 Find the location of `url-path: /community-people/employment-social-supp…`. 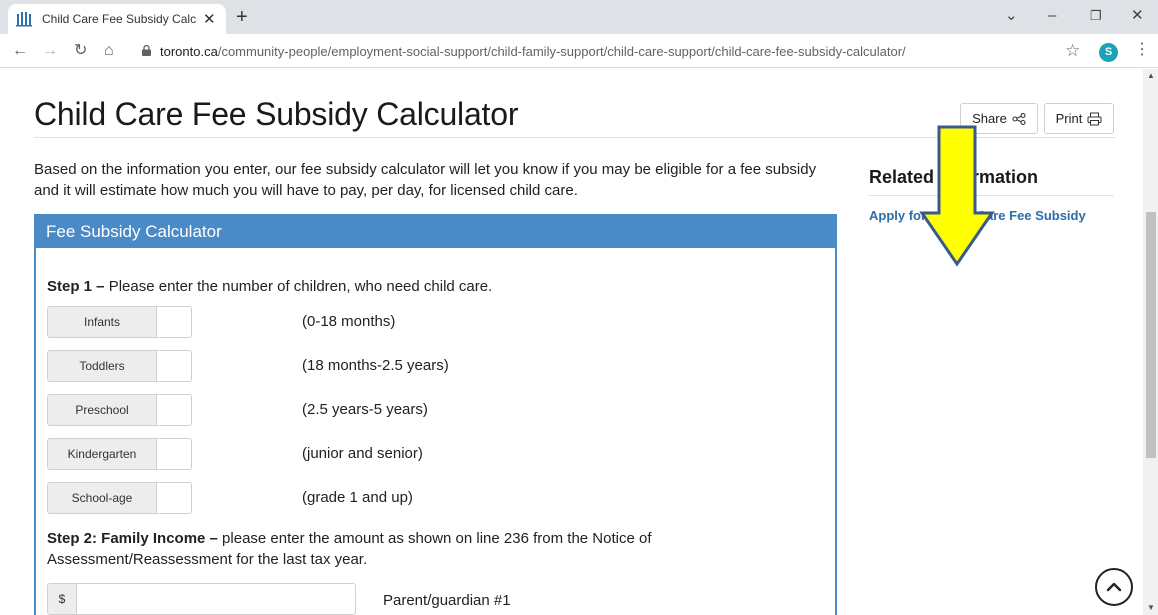

url-path: /community-people/employment-social-supp… is located at coordinates (561, 51).